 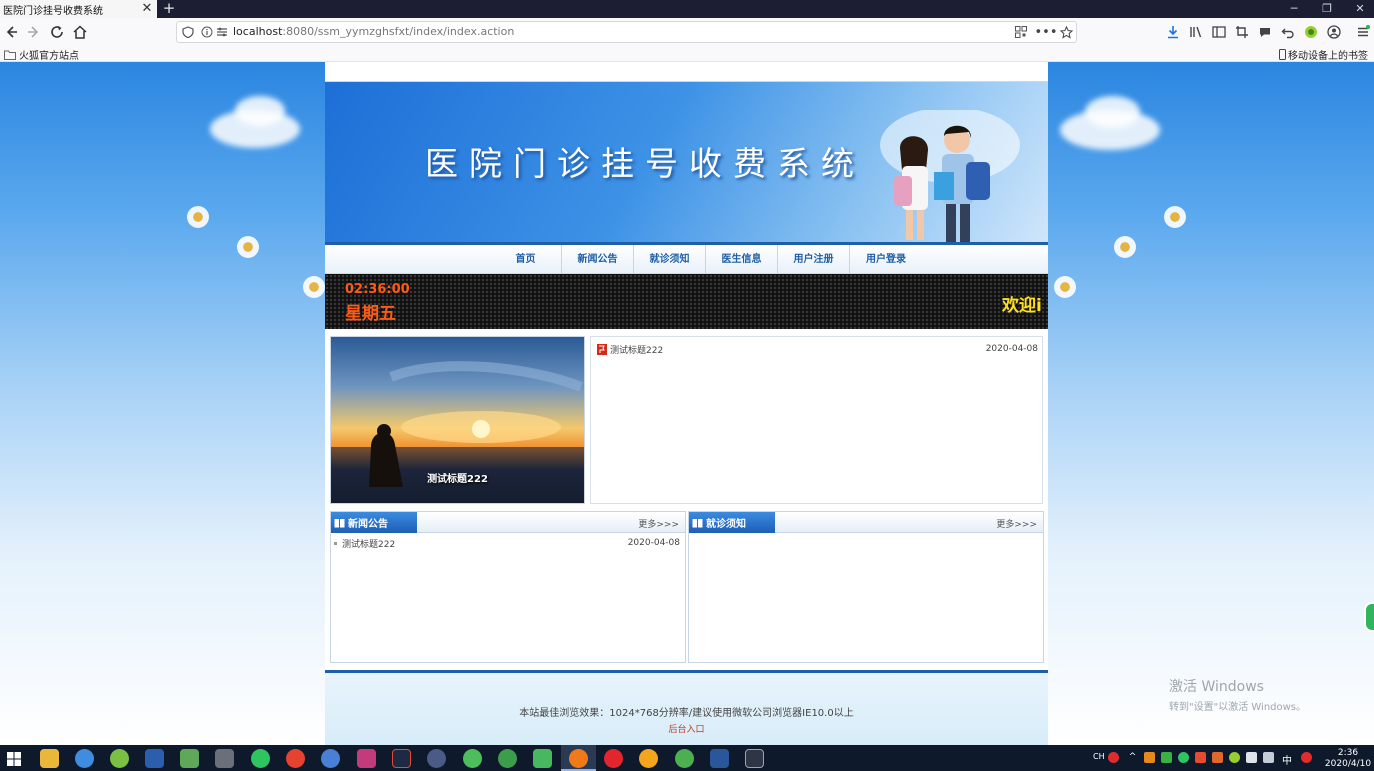 What do you see at coordinates (1066, 32) in the screenshot?
I see `bookmark-star-icon` at bounding box center [1066, 32].